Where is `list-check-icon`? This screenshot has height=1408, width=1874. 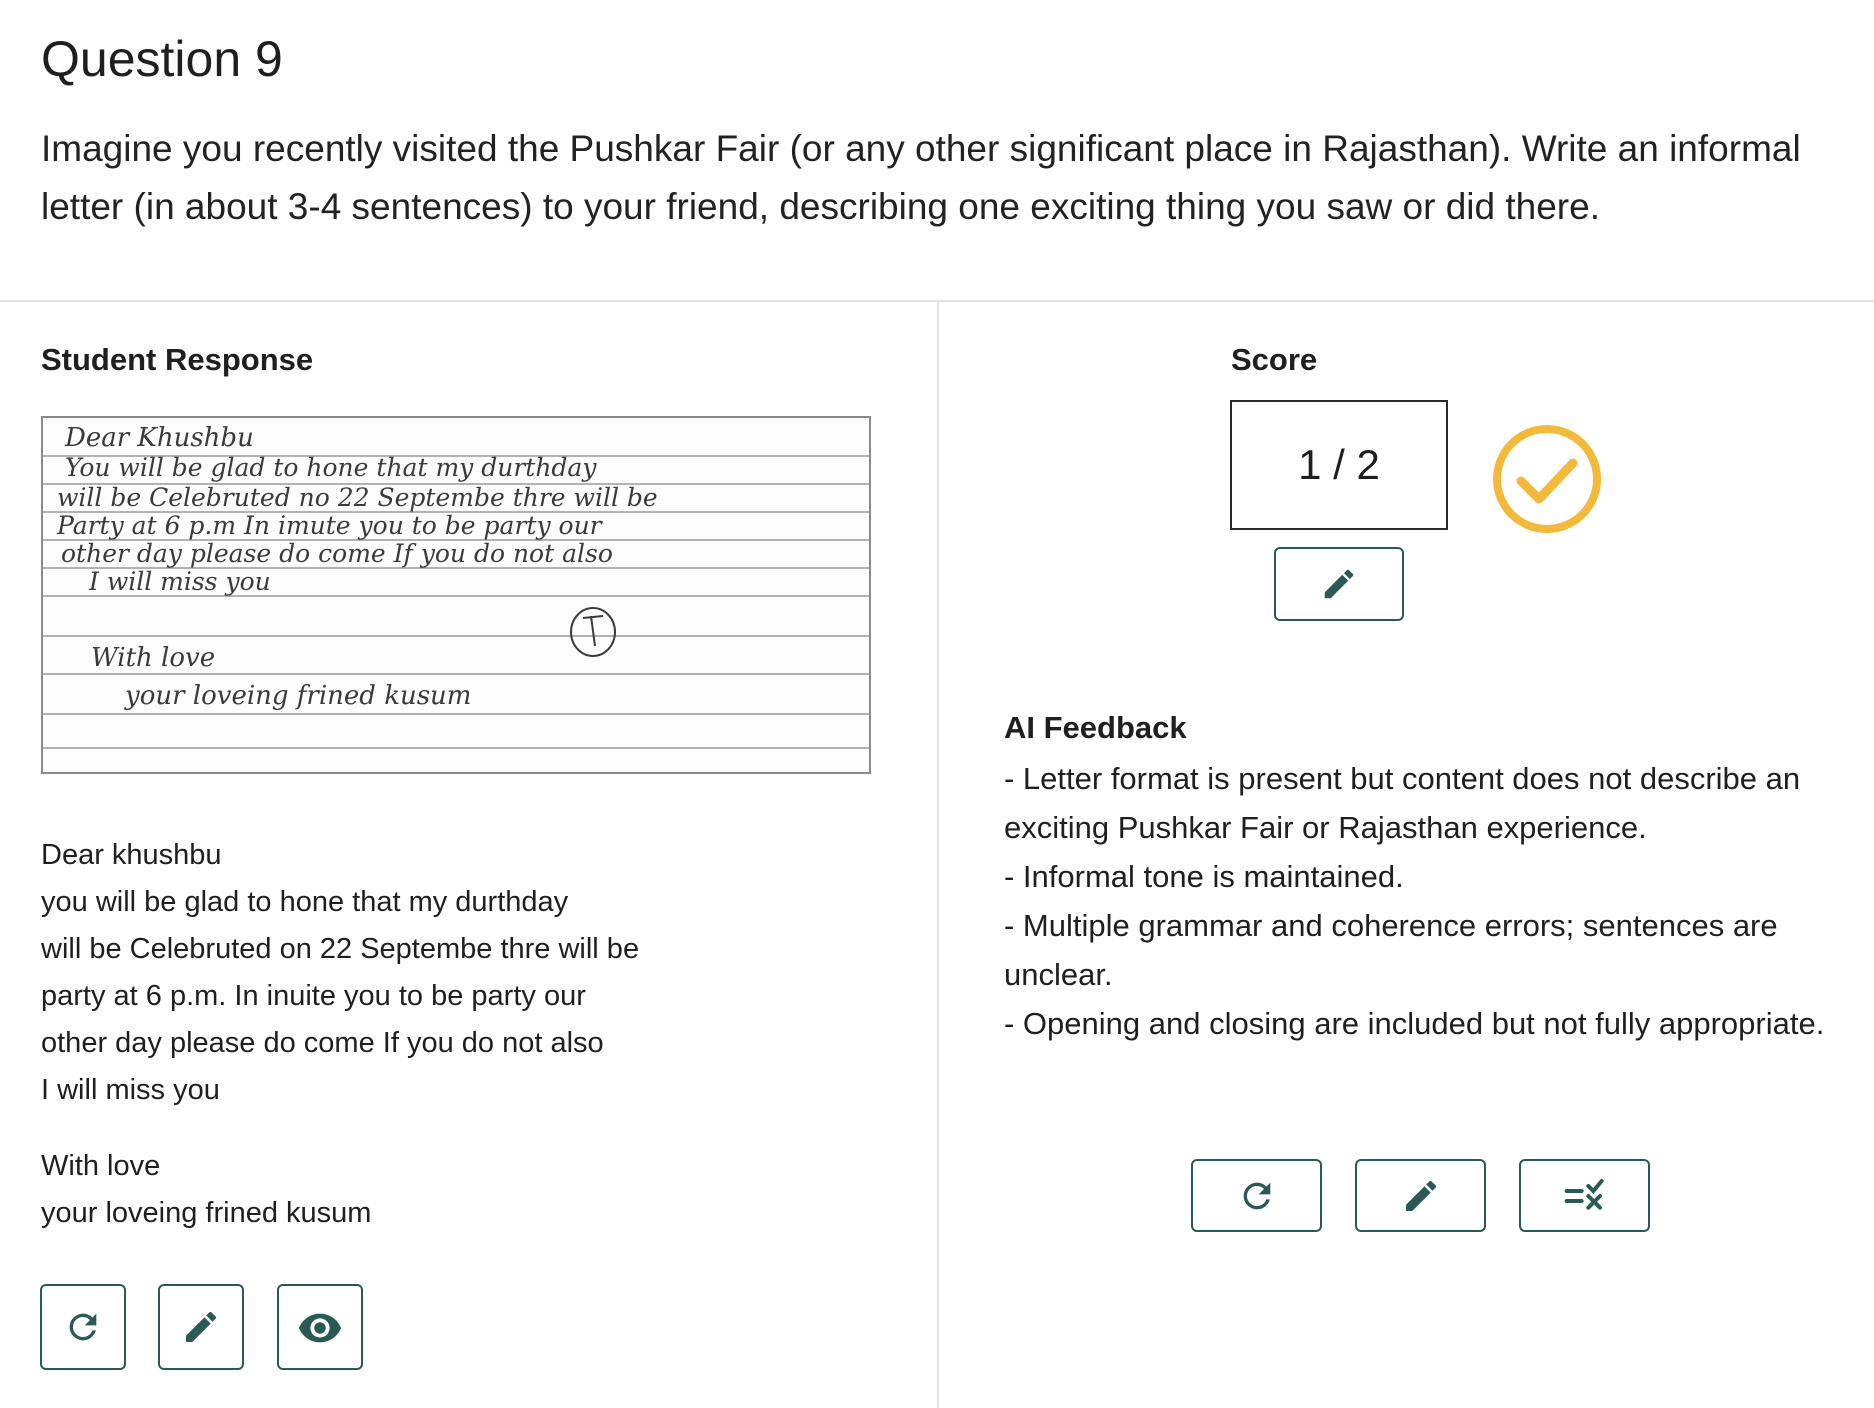
list-check-icon is located at coordinates (1584, 1194).